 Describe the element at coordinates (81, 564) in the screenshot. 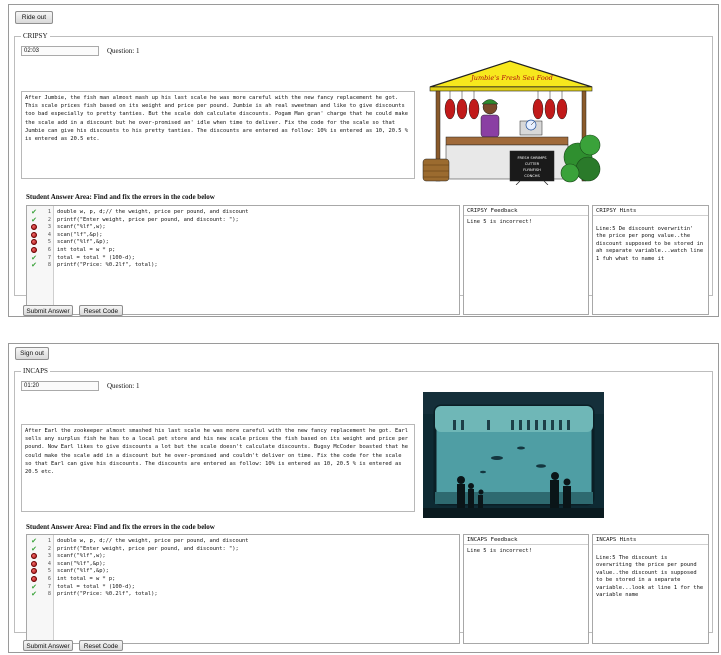

I see `code-line: scan("%lf",&p);` at that location.